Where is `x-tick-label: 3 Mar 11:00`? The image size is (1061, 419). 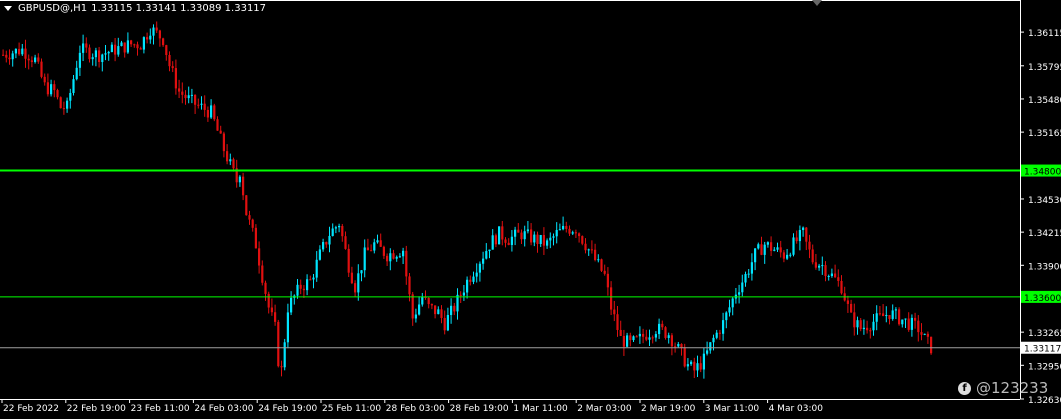
x-tick-label: 3 Mar 11:00 is located at coordinates (732, 409).